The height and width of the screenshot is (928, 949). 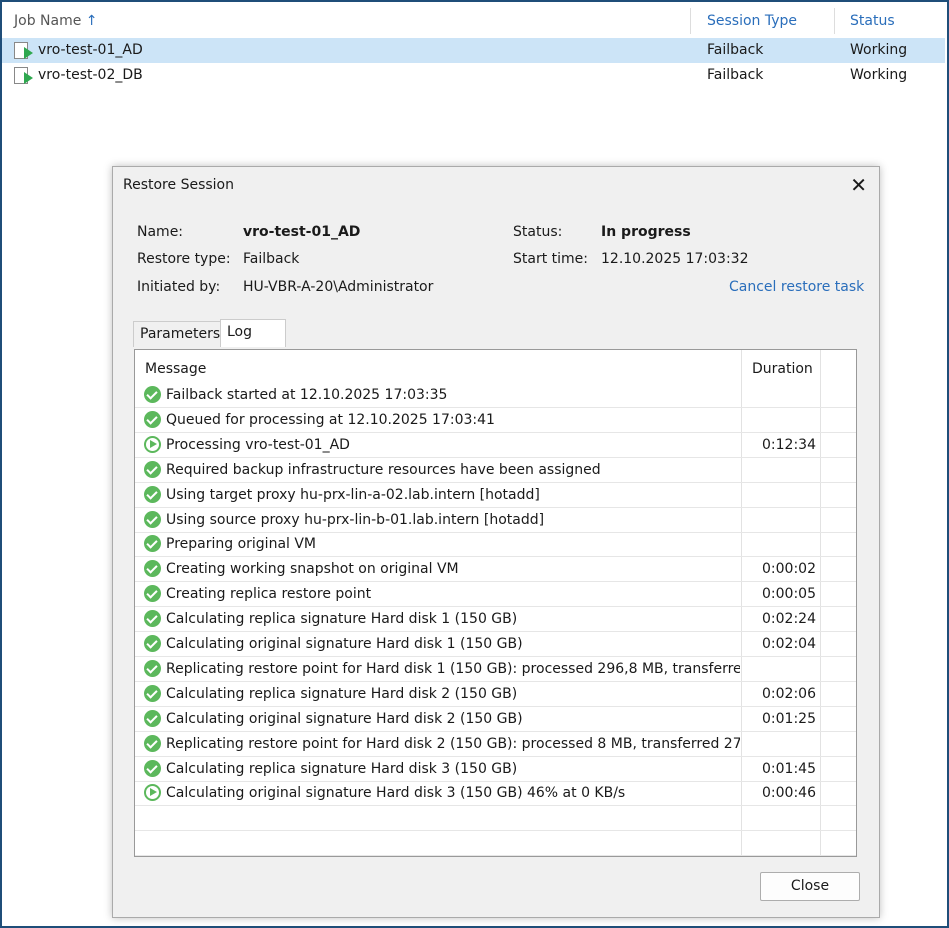 What do you see at coordinates (789, 768) in the screenshot?
I see `log-duration: 0:01:45` at bounding box center [789, 768].